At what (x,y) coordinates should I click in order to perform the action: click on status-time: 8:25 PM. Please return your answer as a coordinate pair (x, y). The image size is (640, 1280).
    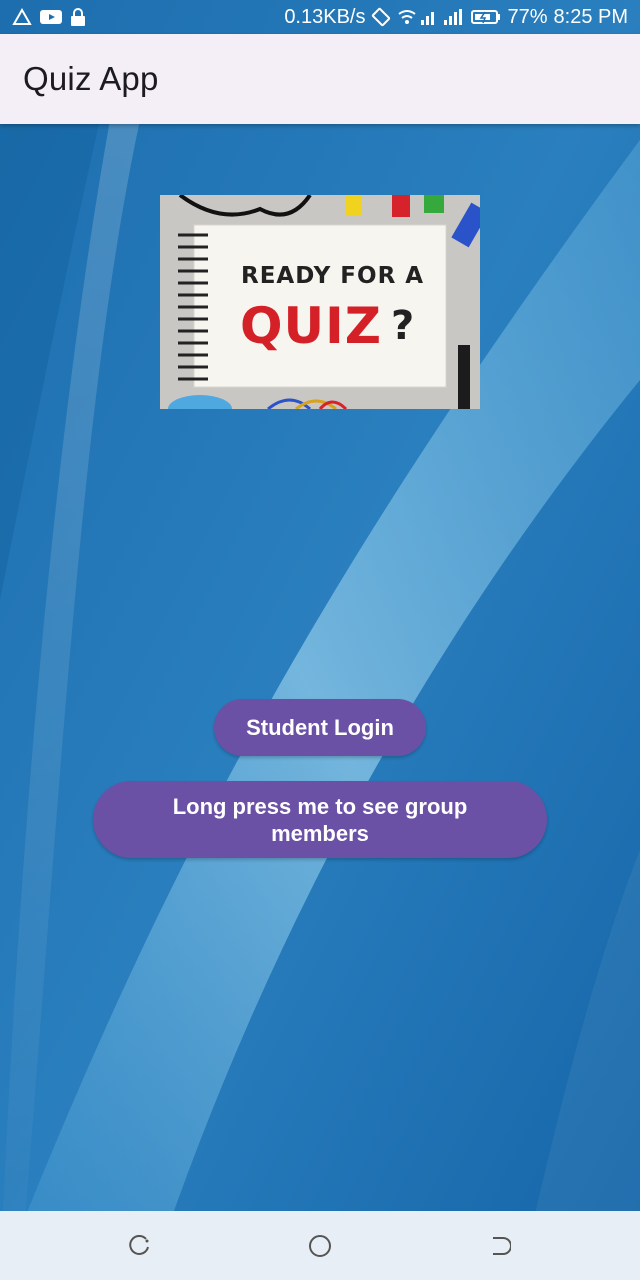
    Looking at the image, I should click on (590, 16).